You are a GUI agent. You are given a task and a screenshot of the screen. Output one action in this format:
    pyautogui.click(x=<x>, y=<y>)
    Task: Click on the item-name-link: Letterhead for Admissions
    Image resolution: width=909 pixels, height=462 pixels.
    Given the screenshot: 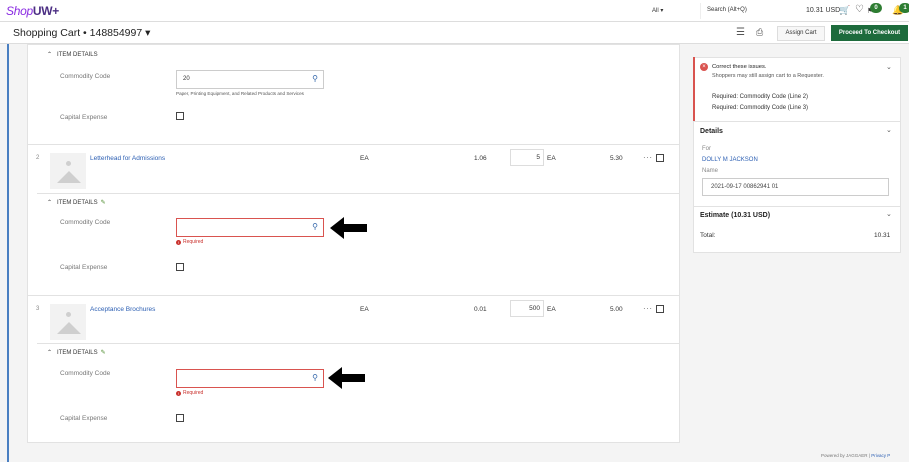 What is the action you would take?
    pyautogui.click(x=127, y=158)
    